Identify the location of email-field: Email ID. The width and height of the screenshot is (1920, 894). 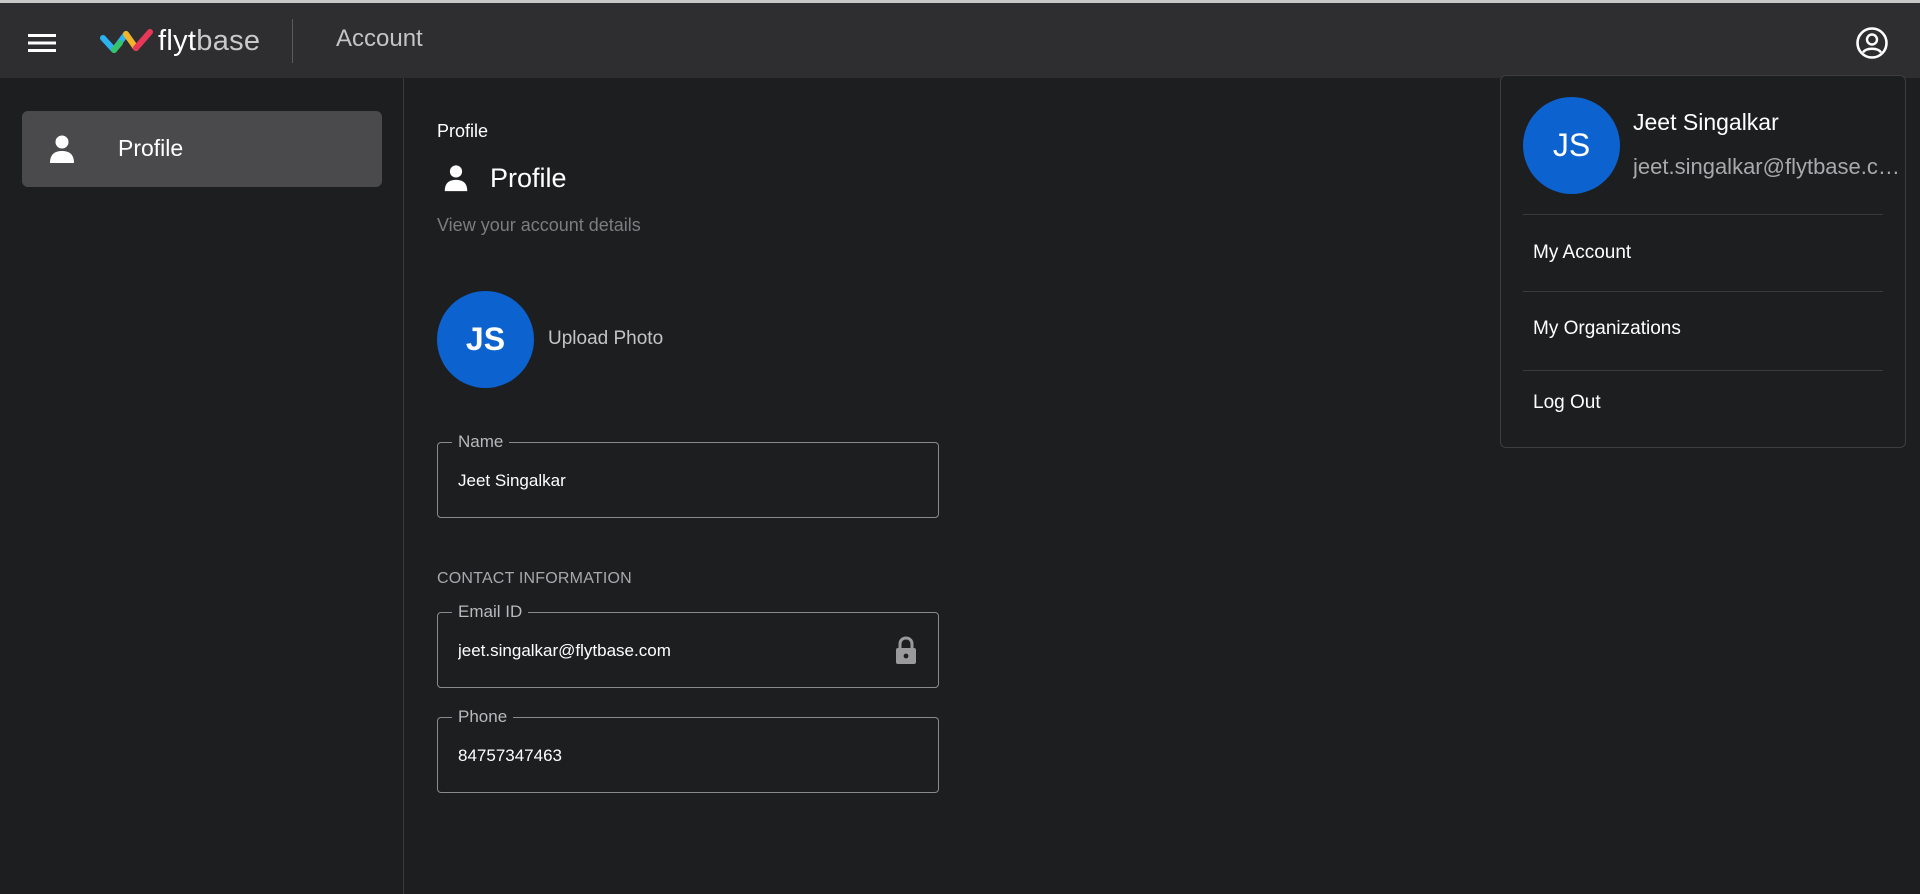
(688, 645).